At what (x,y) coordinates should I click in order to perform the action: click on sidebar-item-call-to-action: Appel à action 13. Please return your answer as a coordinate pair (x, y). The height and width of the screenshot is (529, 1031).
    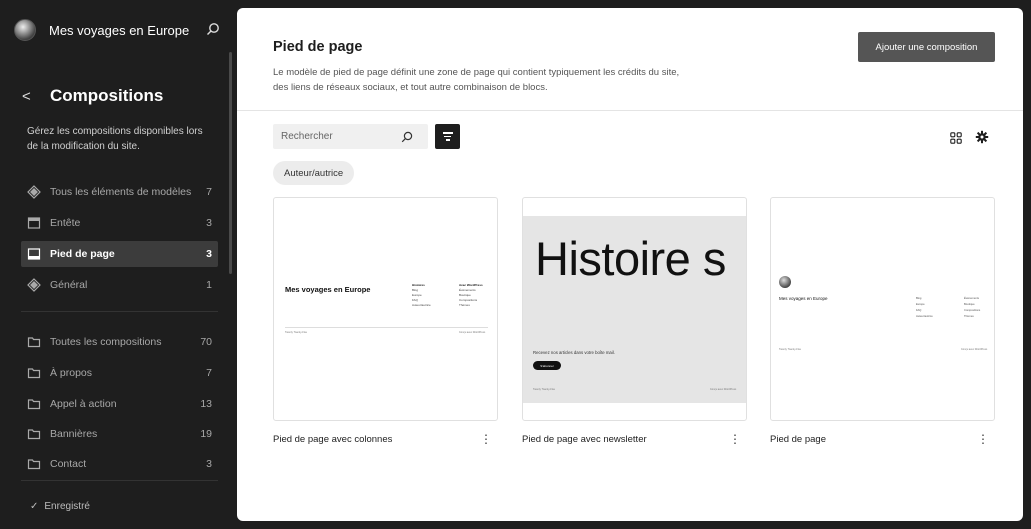
    Looking at the image, I should click on (119, 404).